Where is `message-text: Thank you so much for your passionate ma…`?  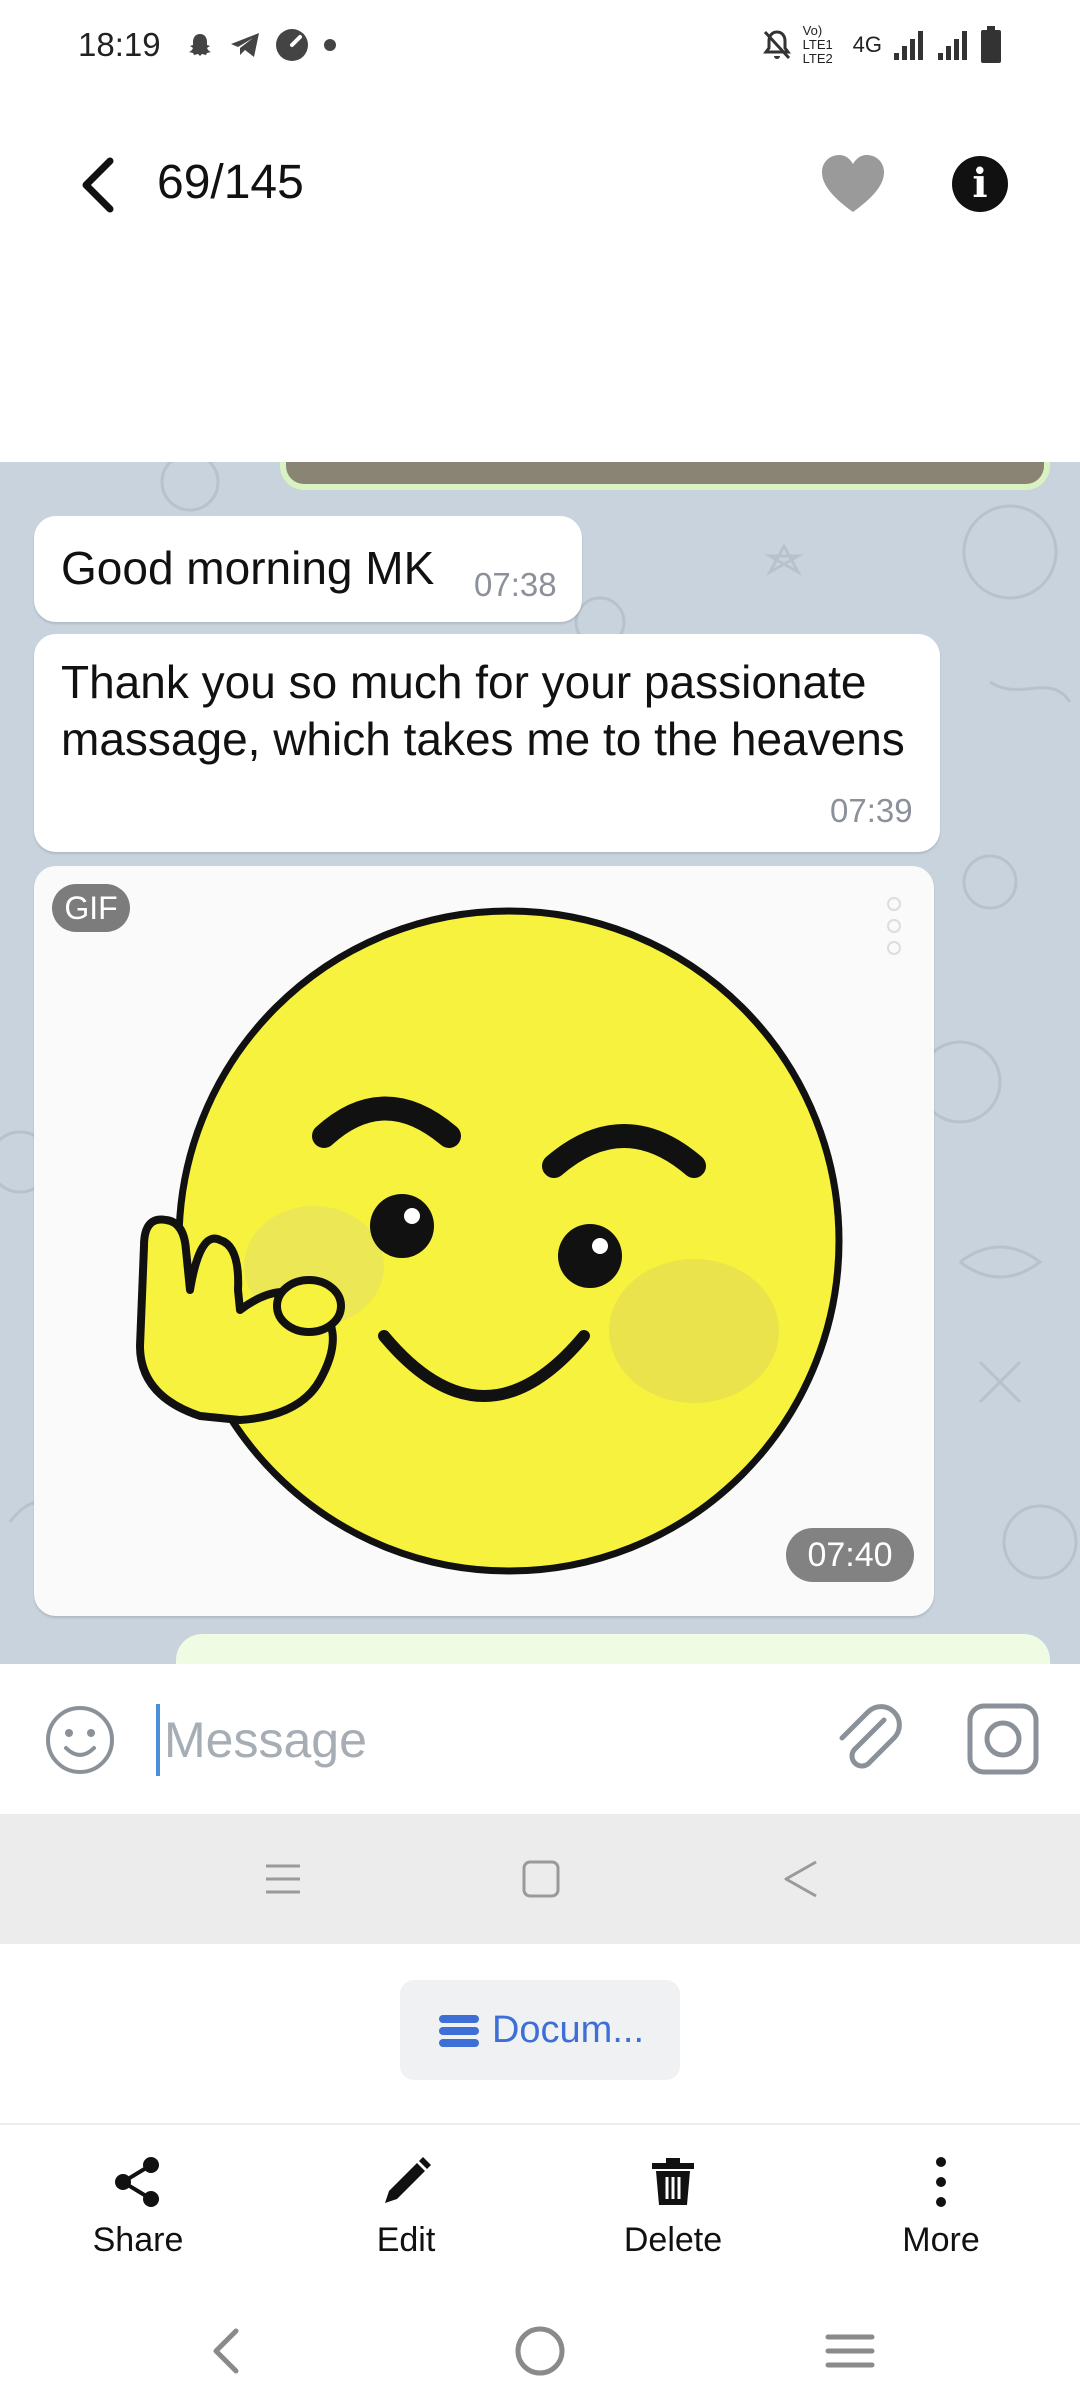
message-text: Thank you so much for your passionate ma… is located at coordinates (483, 710).